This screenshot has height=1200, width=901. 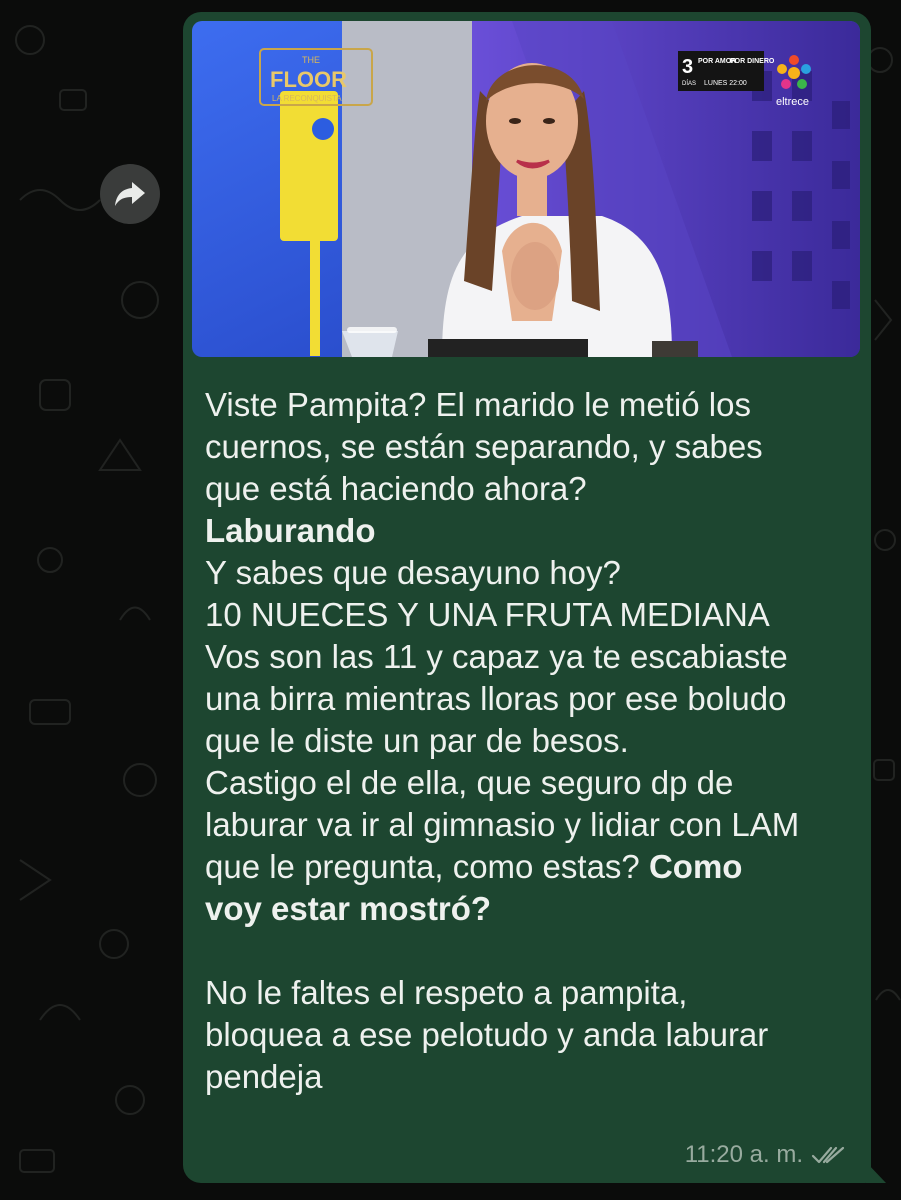 What do you see at coordinates (396, 488) in the screenshot?
I see `message-line-3: que está haciendo ahora?` at bounding box center [396, 488].